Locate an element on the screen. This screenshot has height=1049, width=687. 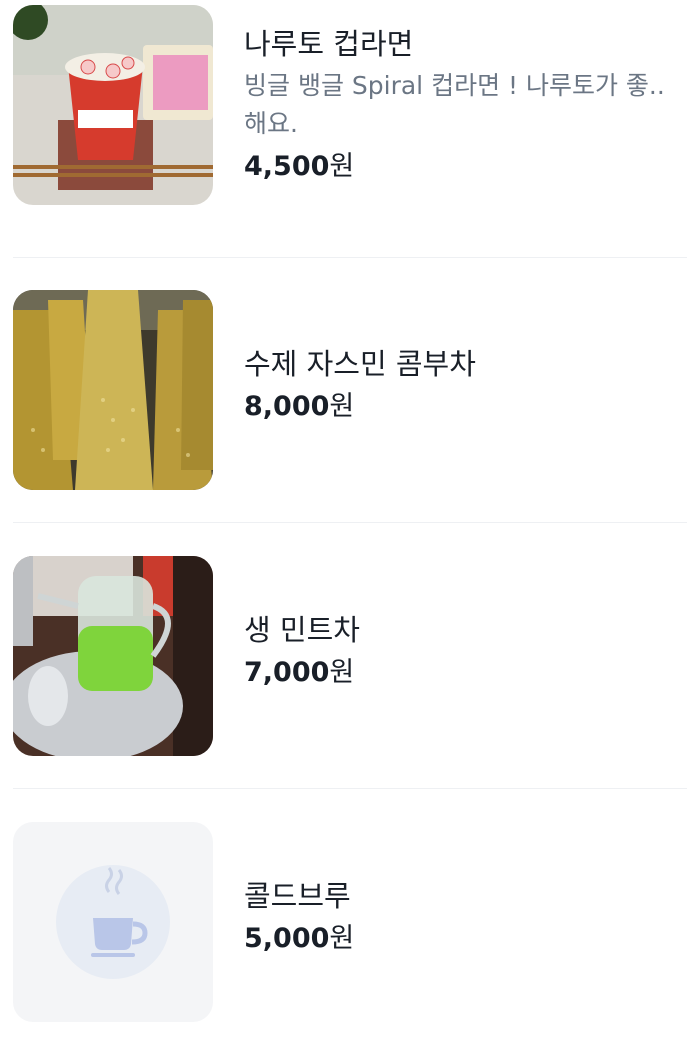
mint-tea-pot-photo is located at coordinates (113, 656).